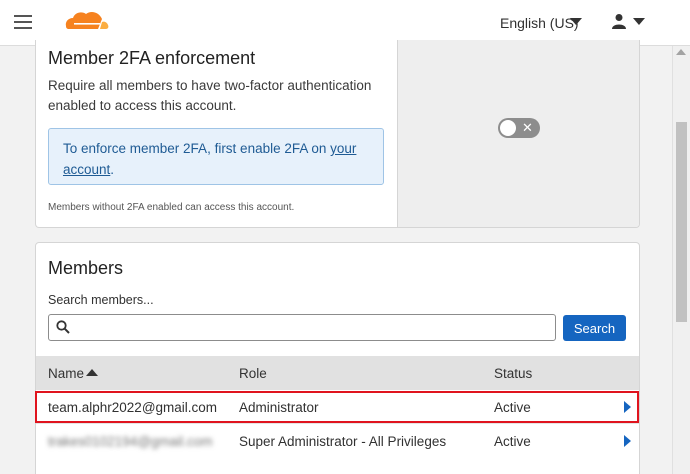 The image size is (690, 474). I want to click on member-status: Active, so click(512, 441).